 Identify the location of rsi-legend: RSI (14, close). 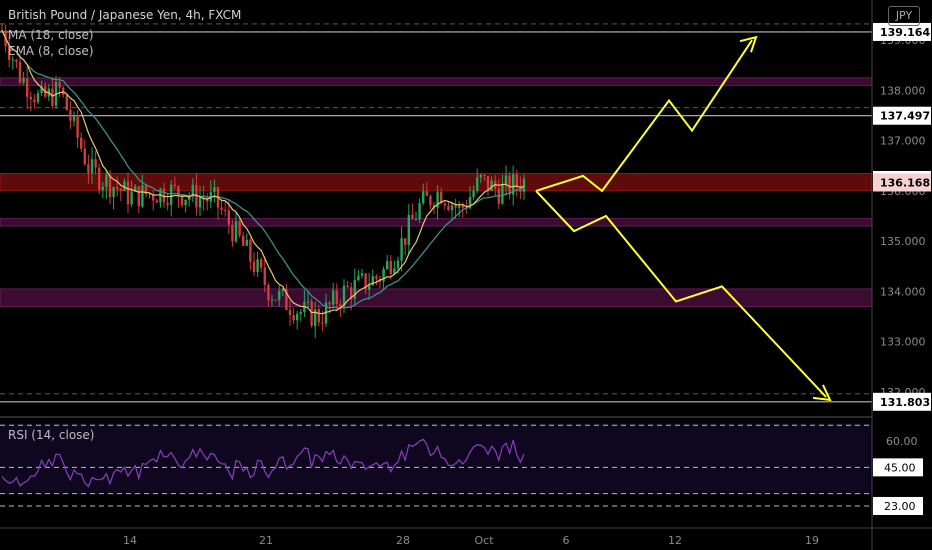
(51, 435).